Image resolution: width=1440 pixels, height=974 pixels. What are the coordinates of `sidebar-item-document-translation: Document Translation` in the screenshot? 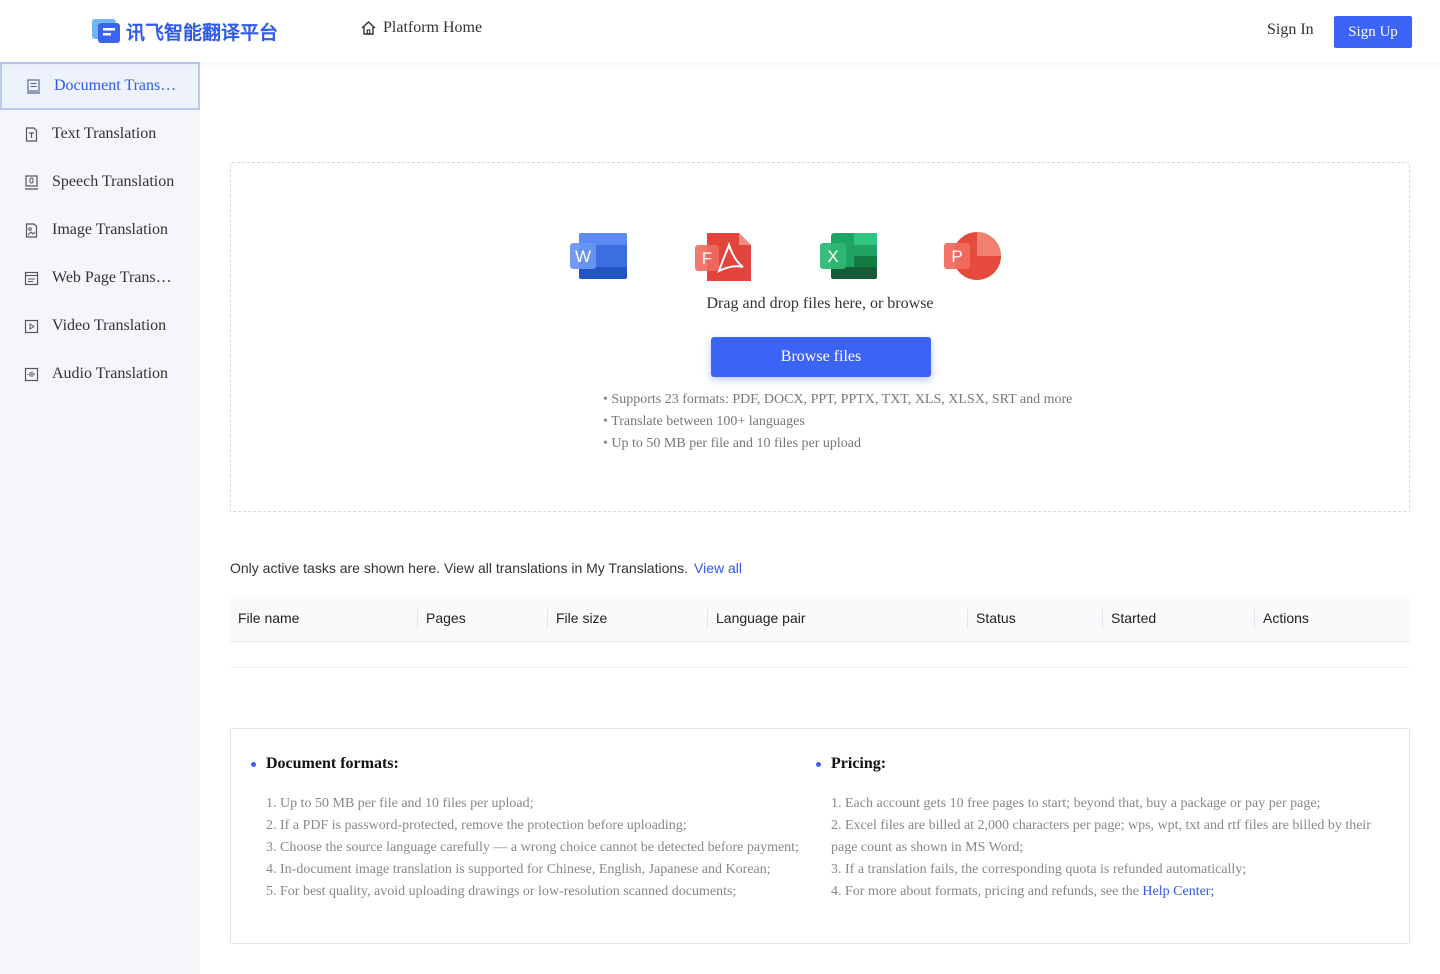 It's located at (100, 86).